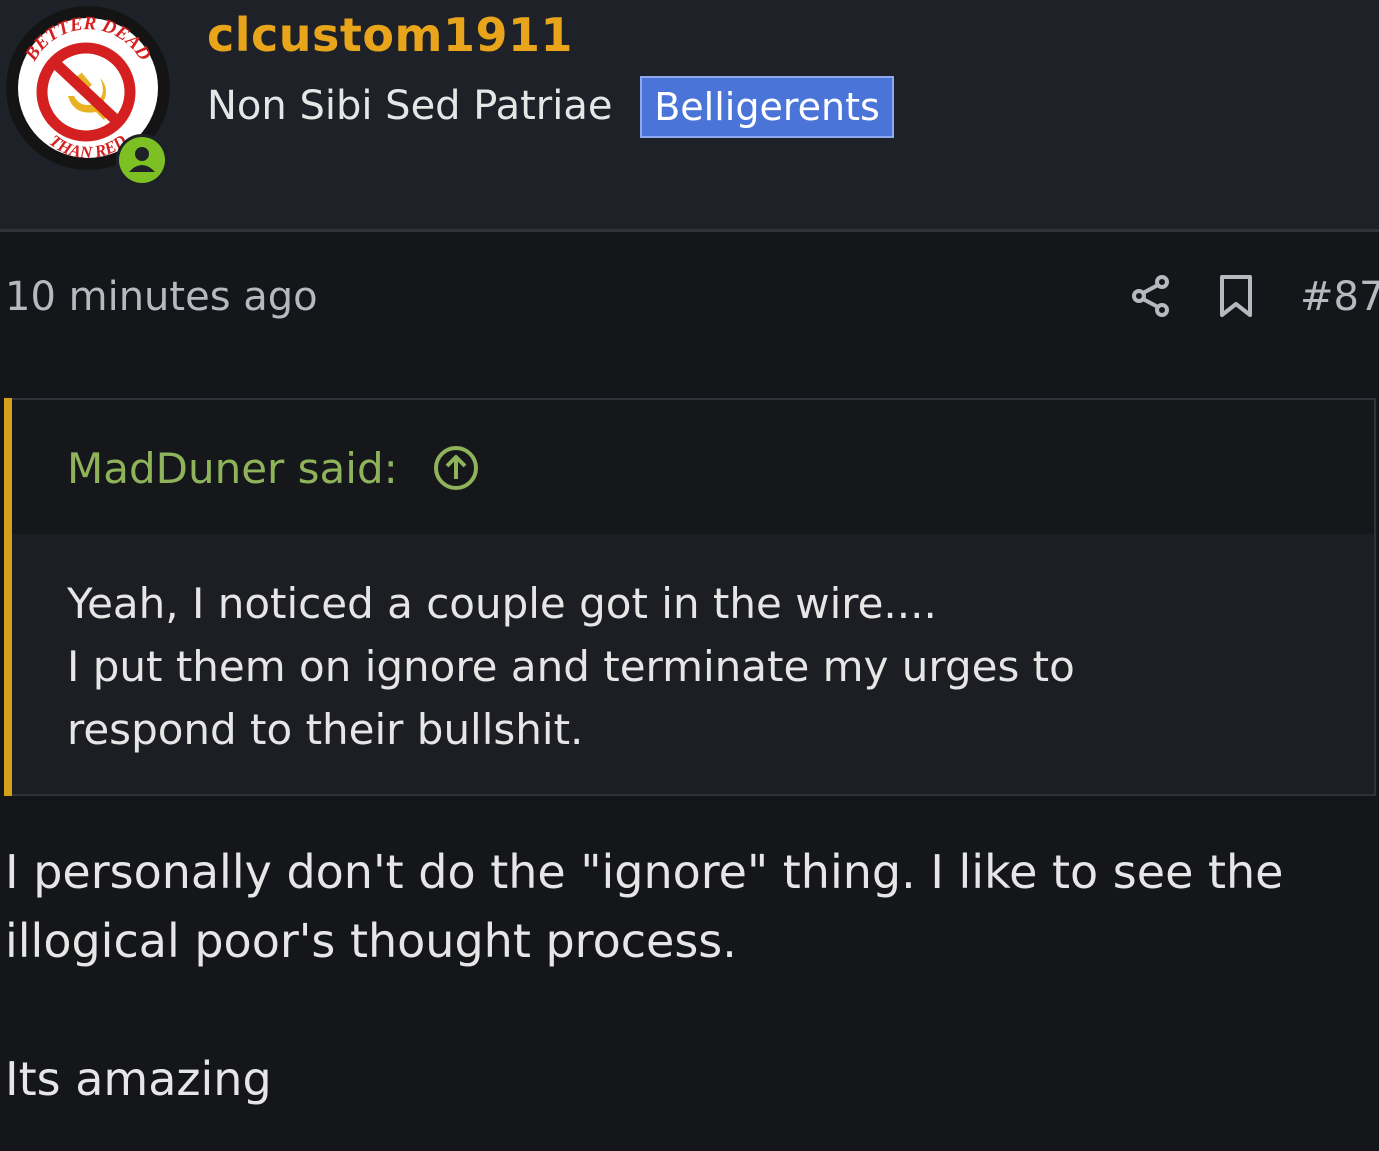 This screenshot has height=1151, width=1379. I want to click on header-divider, so click(689, 230).